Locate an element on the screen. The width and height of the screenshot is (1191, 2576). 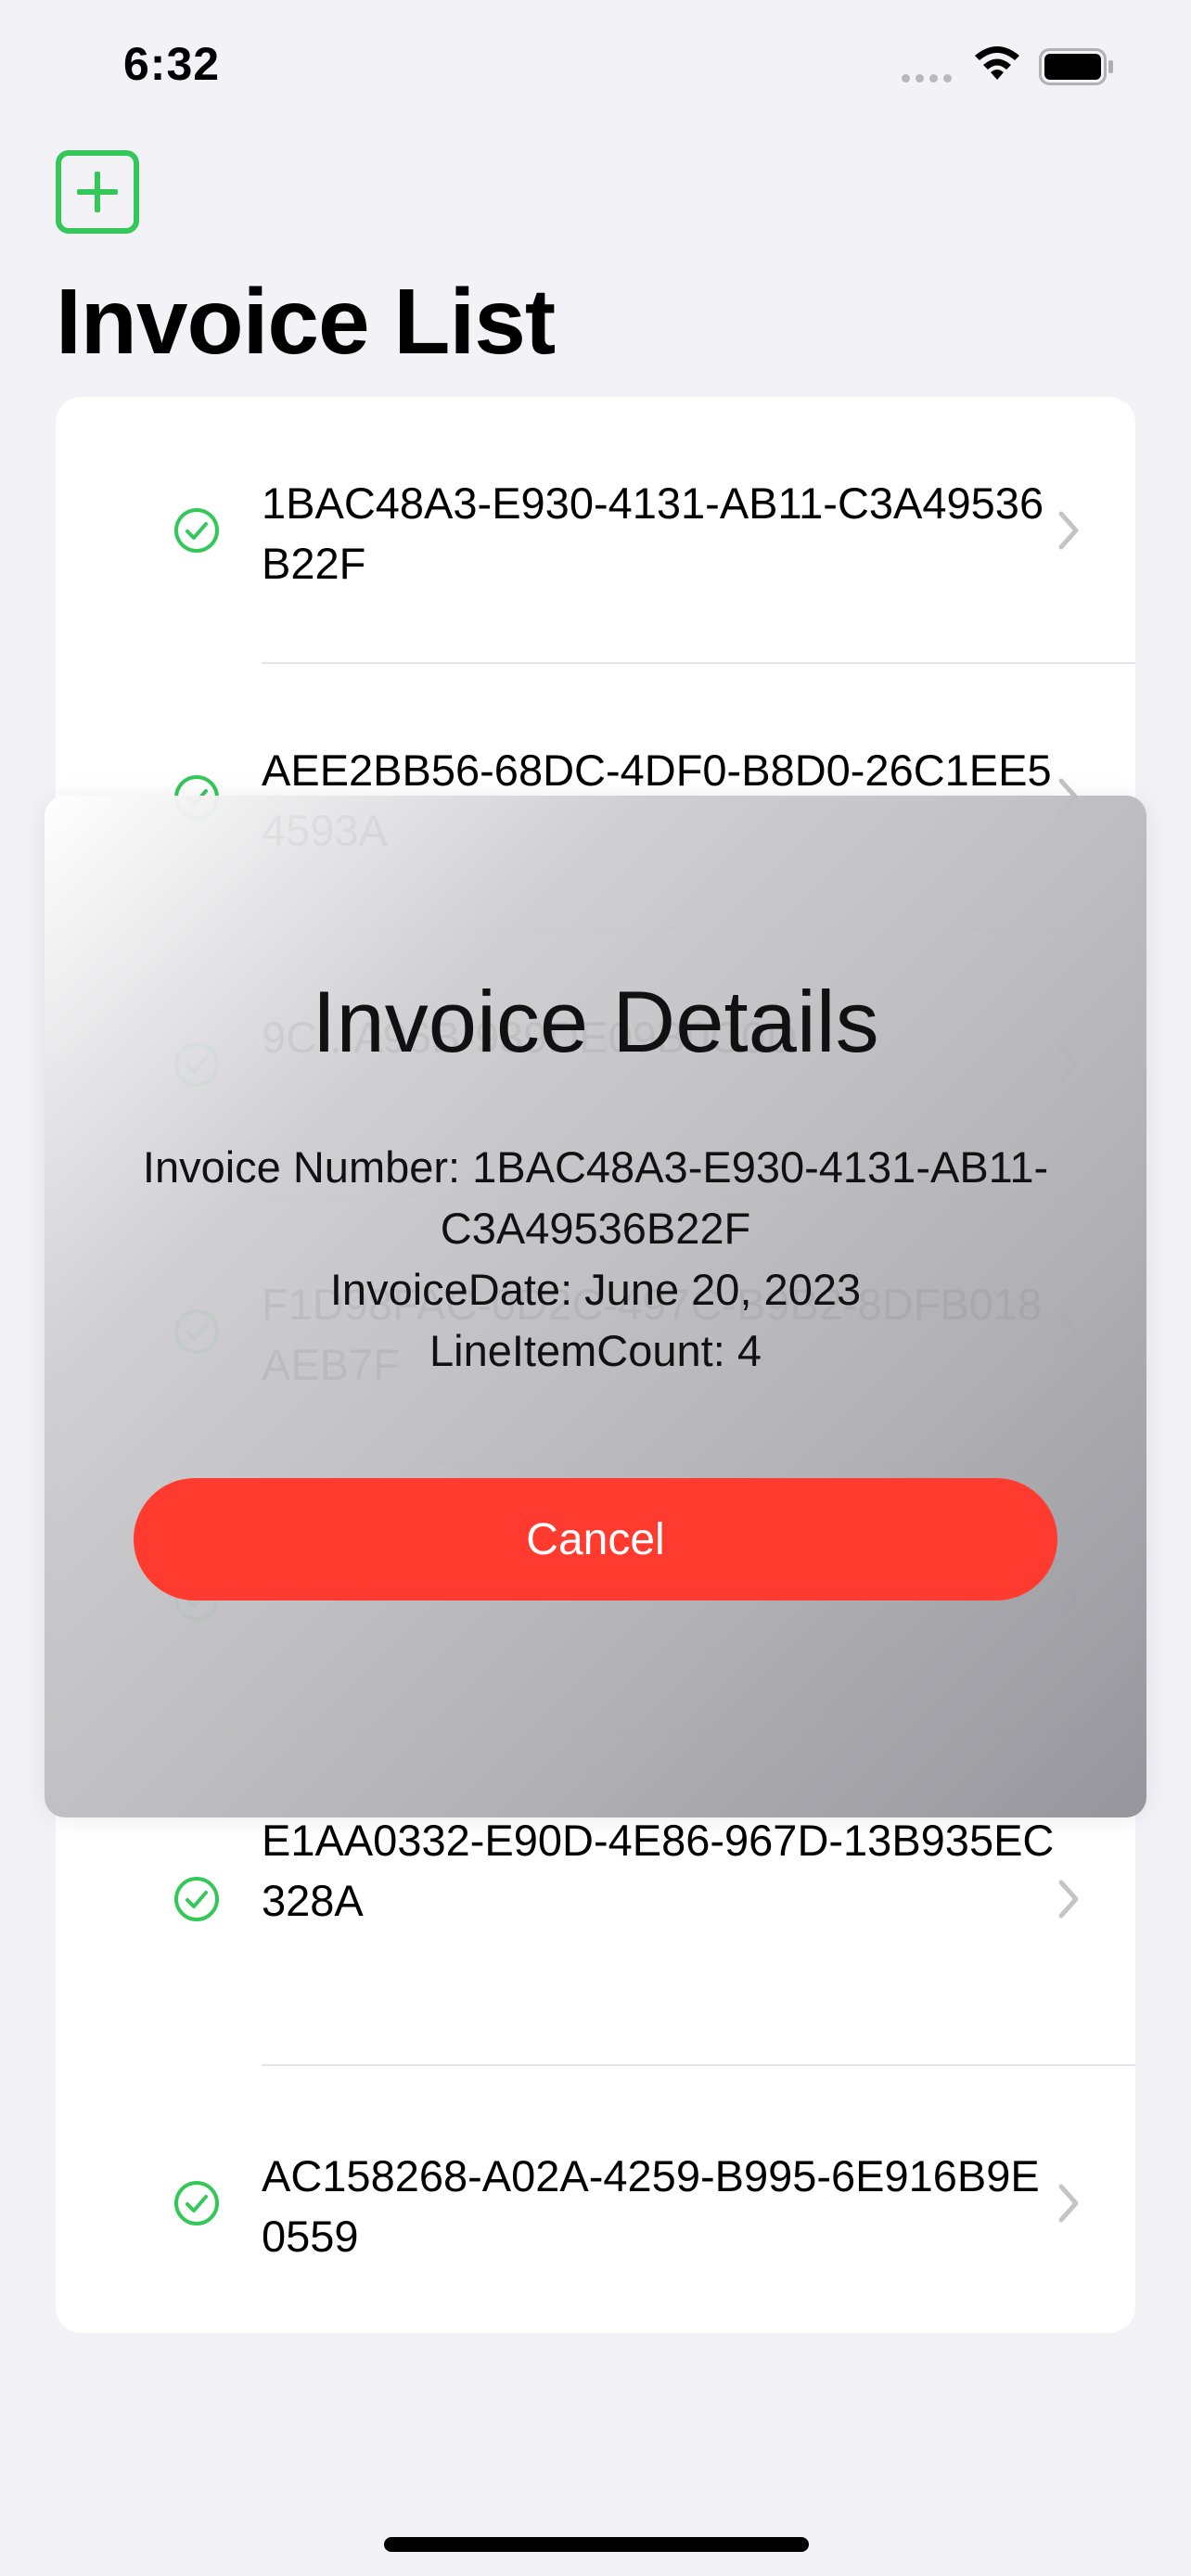
invoice-date: InvoiceDate: June 20, 2023 is located at coordinates (595, 1290).